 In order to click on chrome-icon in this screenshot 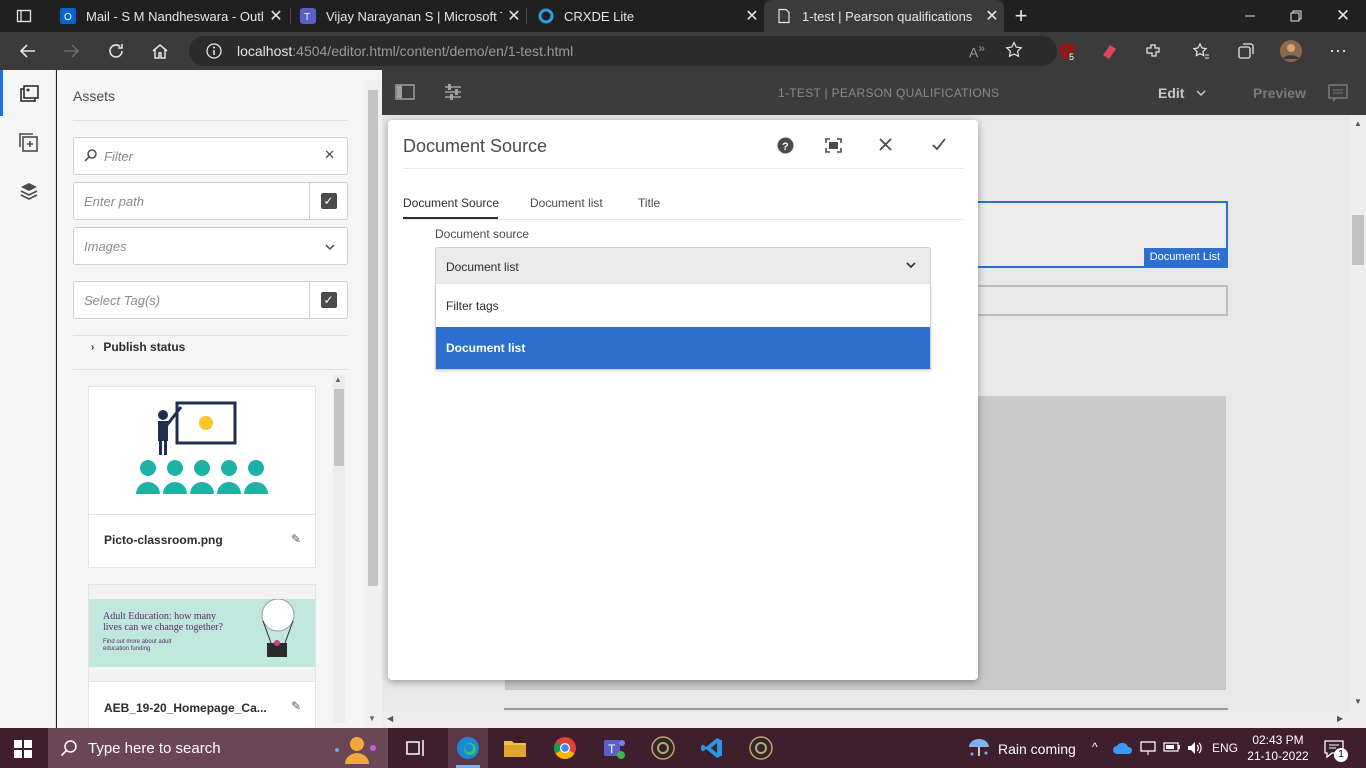, I will do `click(565, 748)`.